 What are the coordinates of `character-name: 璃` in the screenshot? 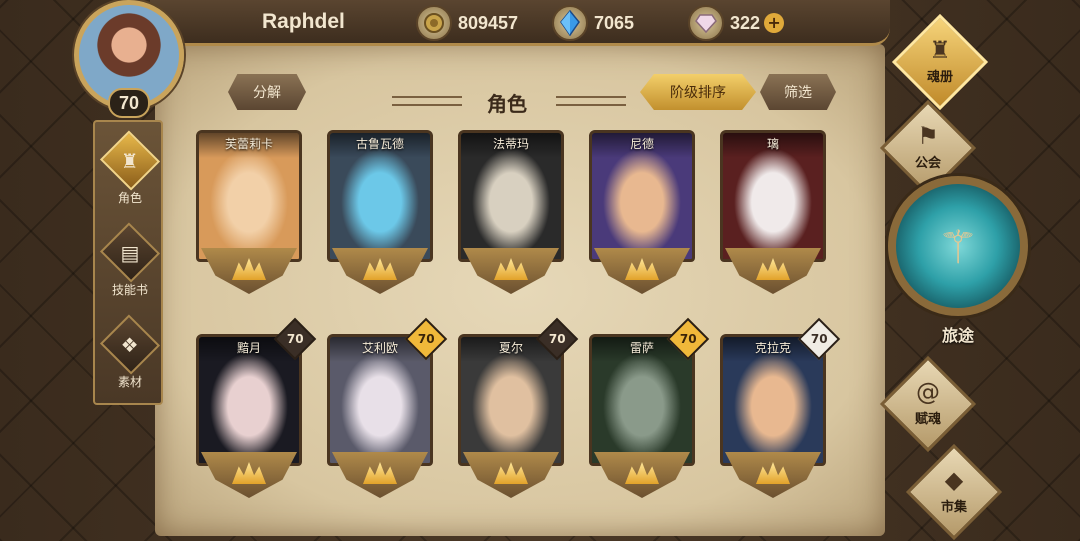 It's located at (773, 145).